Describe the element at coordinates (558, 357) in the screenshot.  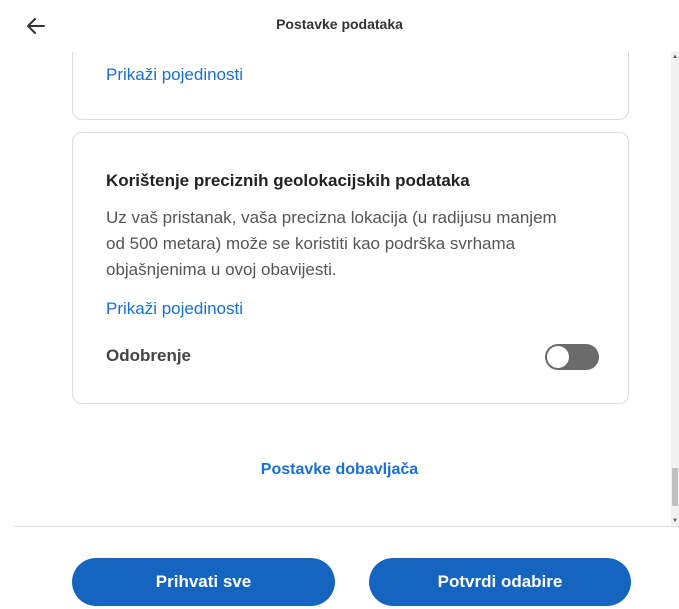
I see `toggle-knob` at that location.